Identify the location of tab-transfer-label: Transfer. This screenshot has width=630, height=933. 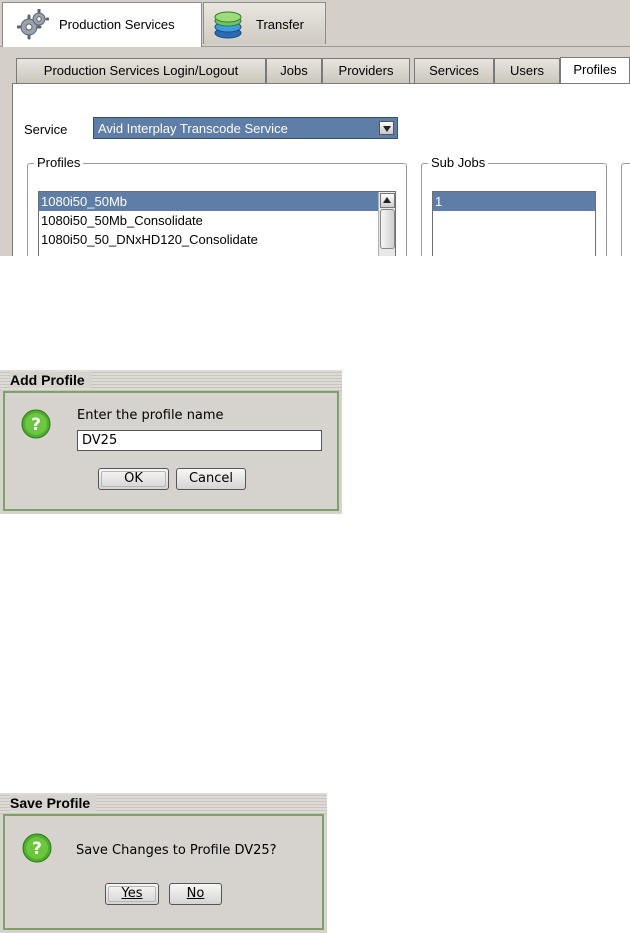
(280, 24).